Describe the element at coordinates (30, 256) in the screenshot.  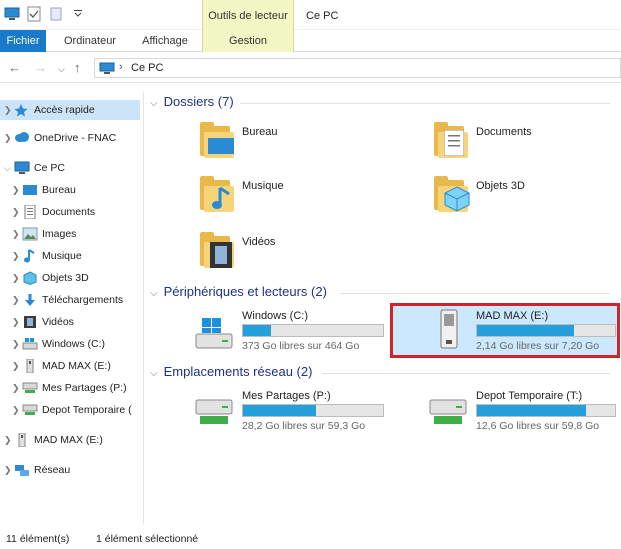
I see `music-icon` at that location.